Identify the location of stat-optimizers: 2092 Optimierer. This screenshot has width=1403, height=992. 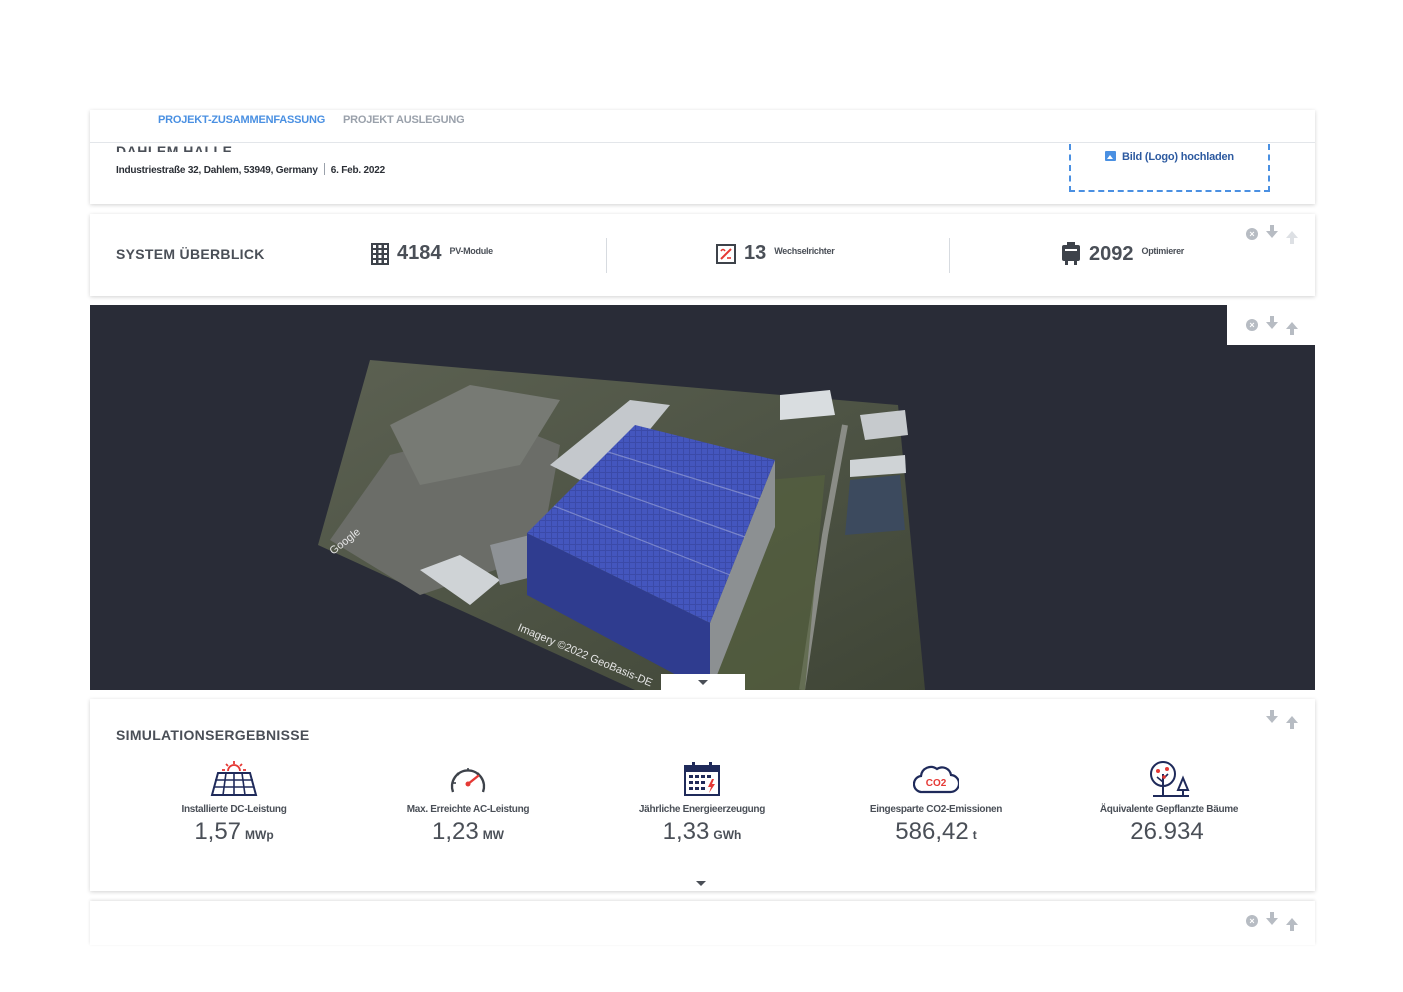
(1122, 254).